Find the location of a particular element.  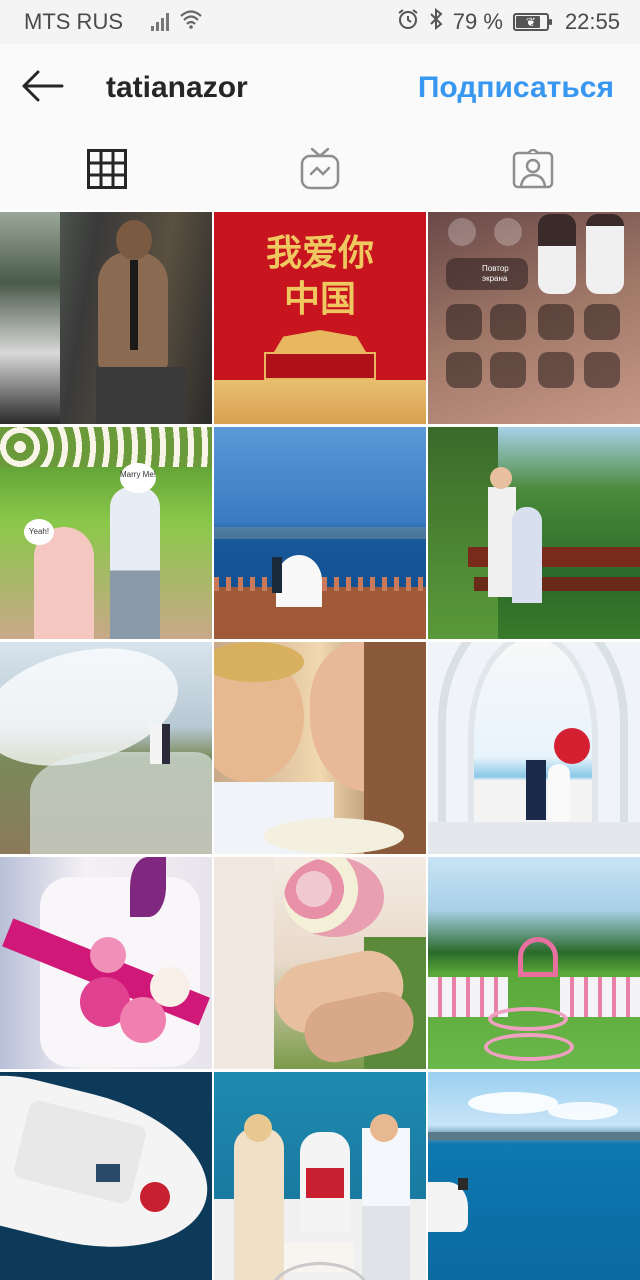

tab-igtv is located at coordinates (319, 171).